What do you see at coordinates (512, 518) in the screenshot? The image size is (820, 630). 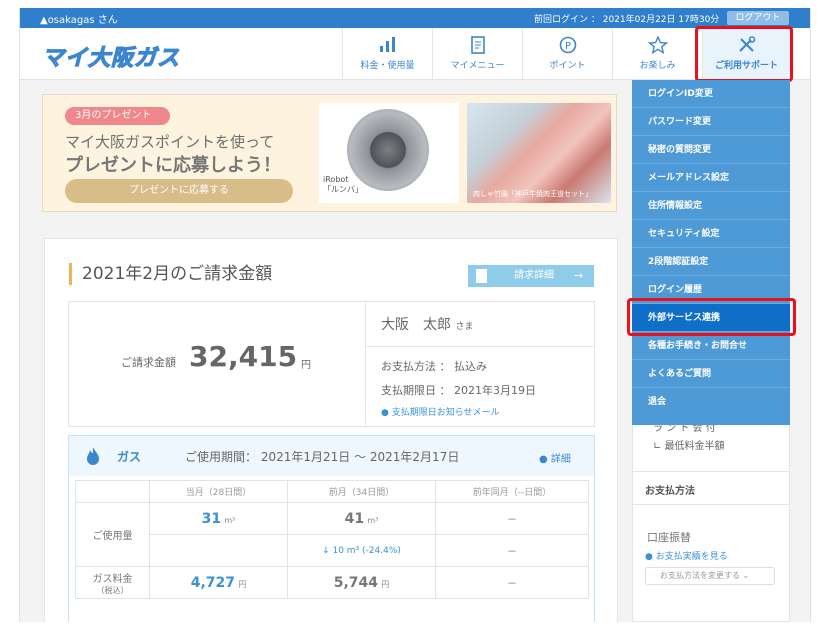 I see `usage-prev-year: －` at bounding box center [512, 518].